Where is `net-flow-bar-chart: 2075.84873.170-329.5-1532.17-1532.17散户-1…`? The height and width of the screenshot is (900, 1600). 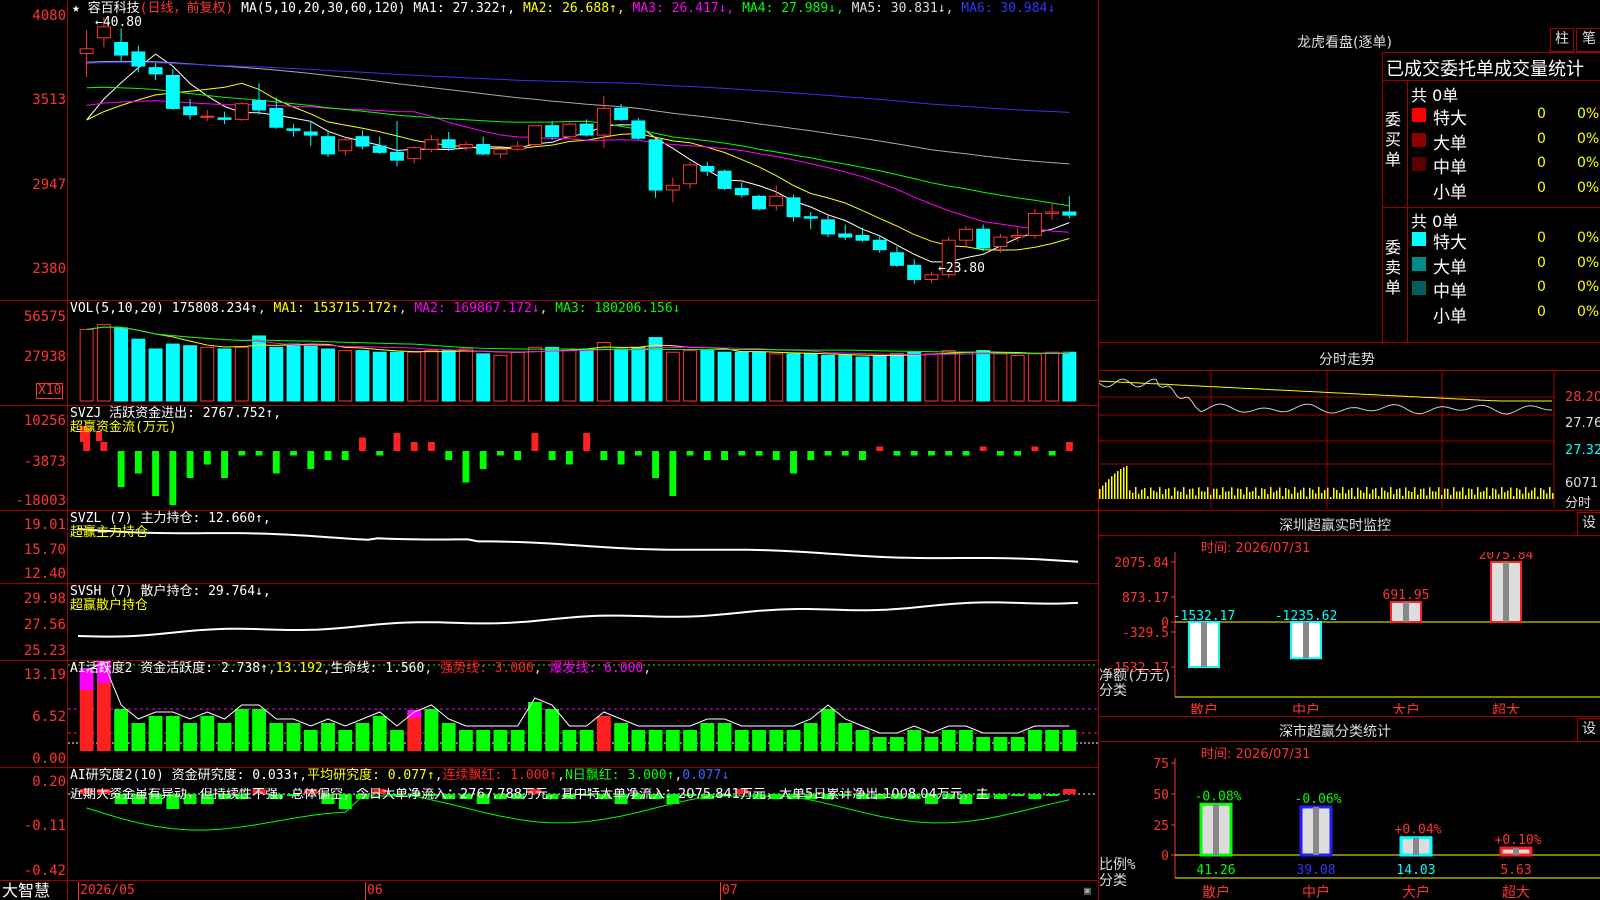
net-flow-bar-chart: 2075.84873.170-329.5-1532.17-1532.17散户-1… is located at coordinates (1349, 633).